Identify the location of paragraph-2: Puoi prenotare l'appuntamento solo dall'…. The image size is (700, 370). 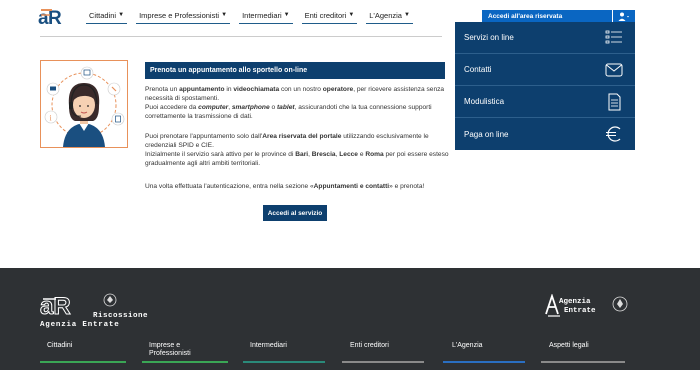
(297, 150).